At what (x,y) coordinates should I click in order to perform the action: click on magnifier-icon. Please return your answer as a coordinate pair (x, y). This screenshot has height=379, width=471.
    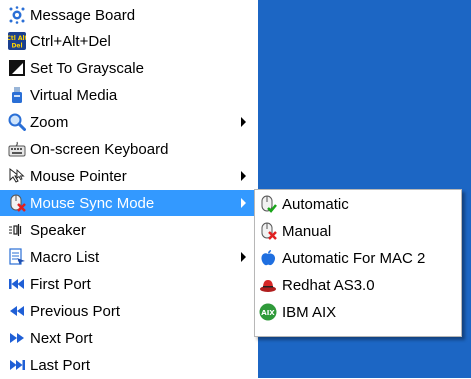
    Looking at the image, I should click on (17, 122).